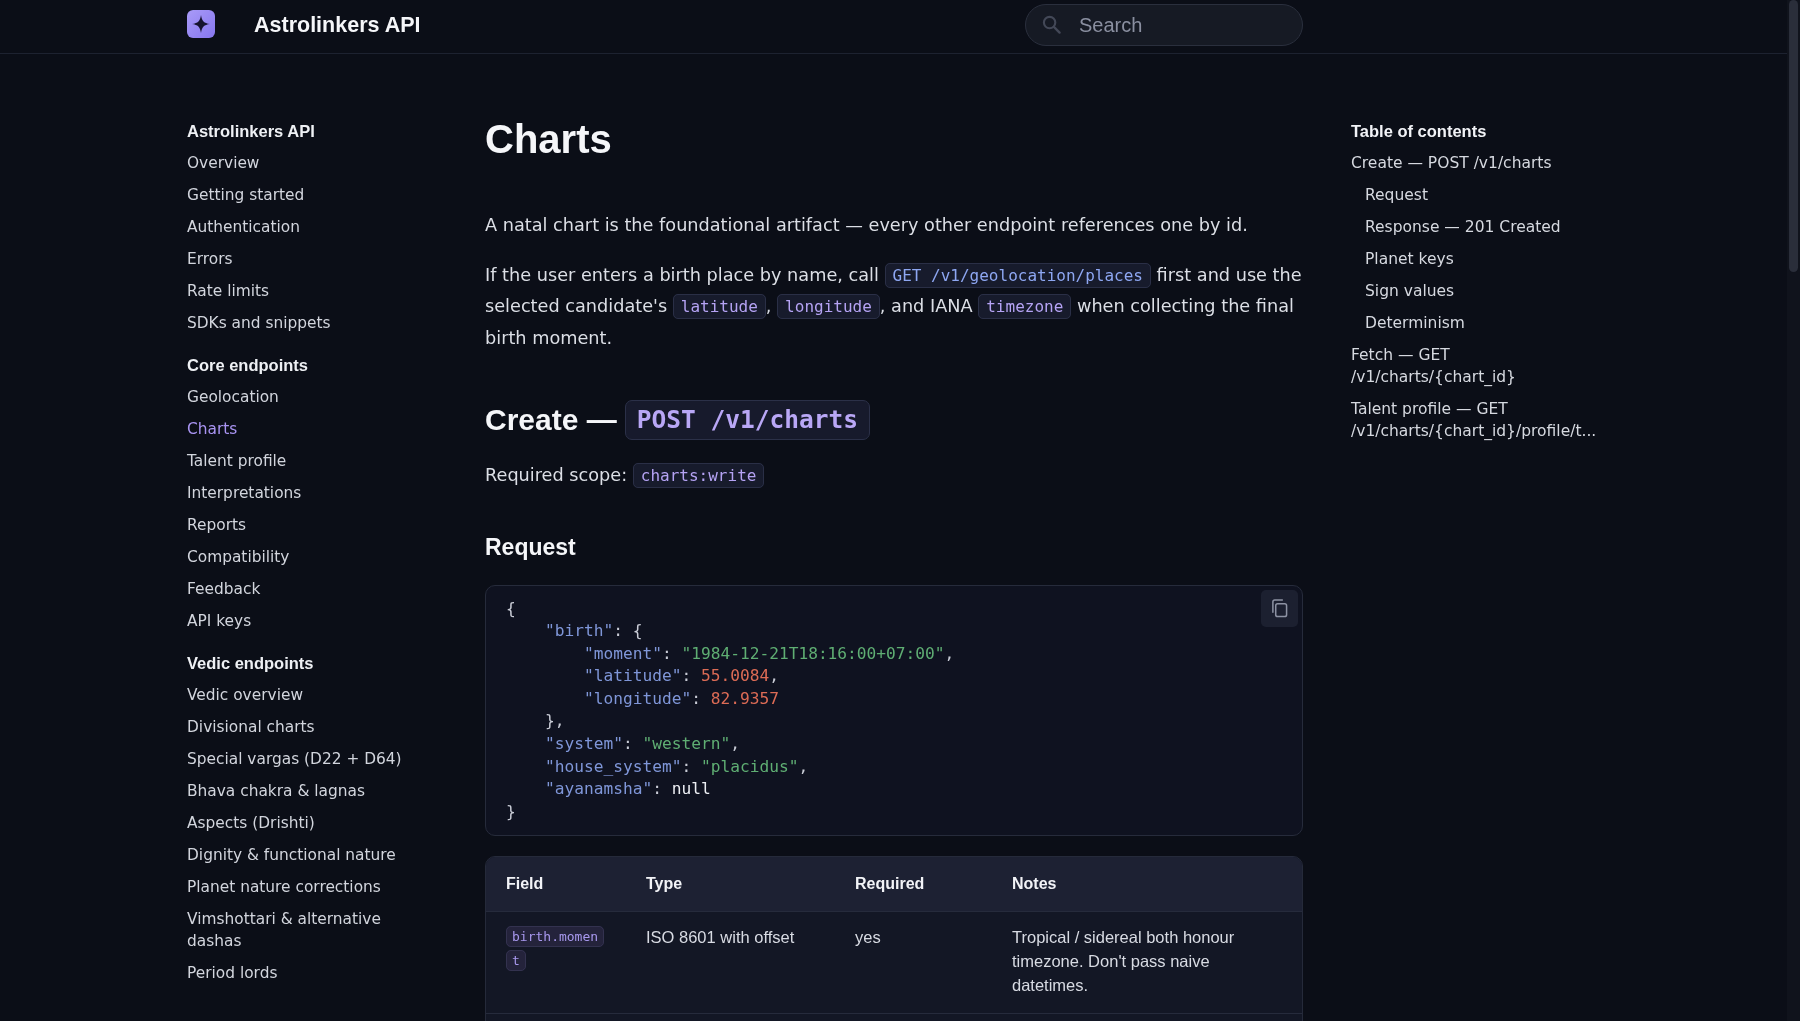 This screenshot has height=1021, width=1800. What do you see at coordinates (913, 884) in the screenshot?
I see `column-header: Required` at bounding box center [913, 884].